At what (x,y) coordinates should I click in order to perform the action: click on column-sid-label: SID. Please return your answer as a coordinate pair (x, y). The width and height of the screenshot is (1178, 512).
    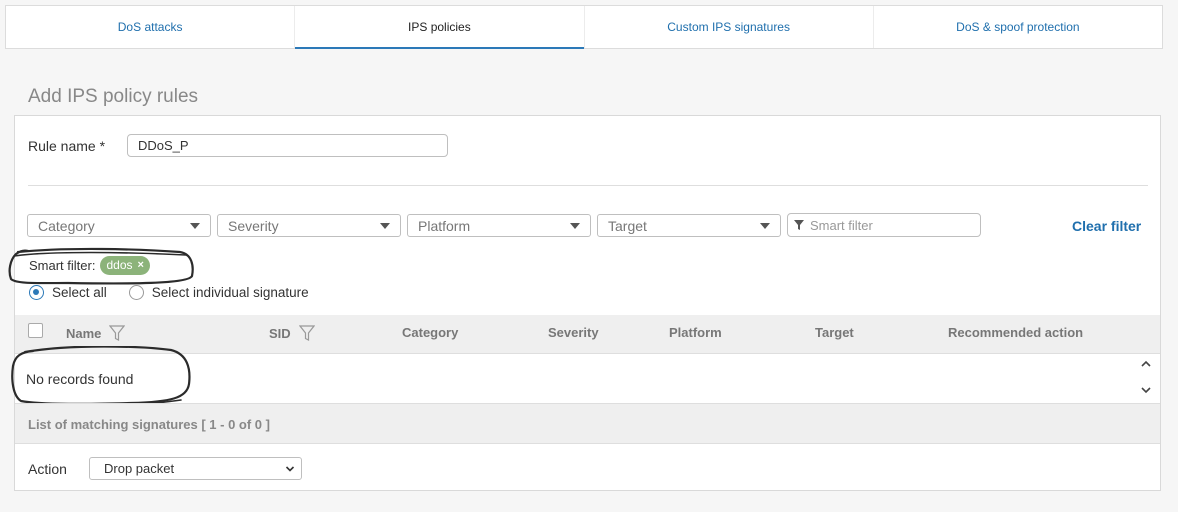
    Looking at the image, I should click on (280, 333).